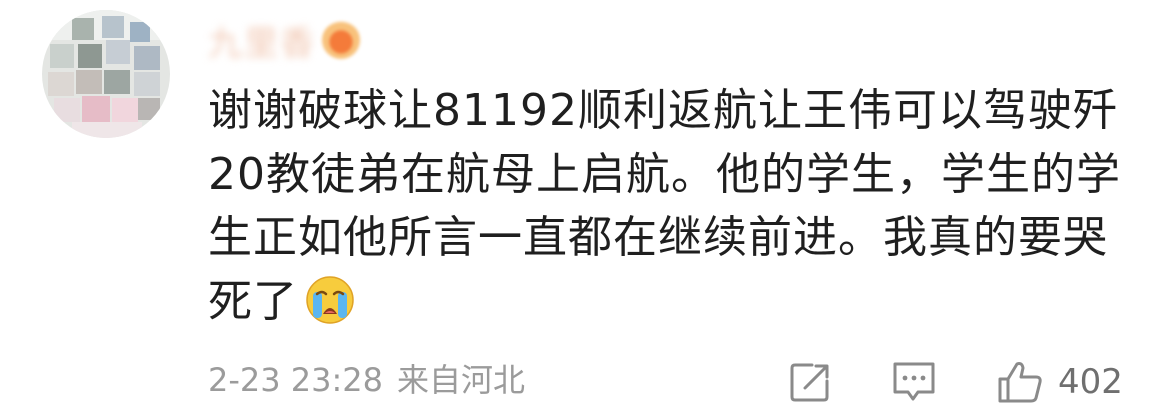  I want to click on comment-icon, so click(914, 381).